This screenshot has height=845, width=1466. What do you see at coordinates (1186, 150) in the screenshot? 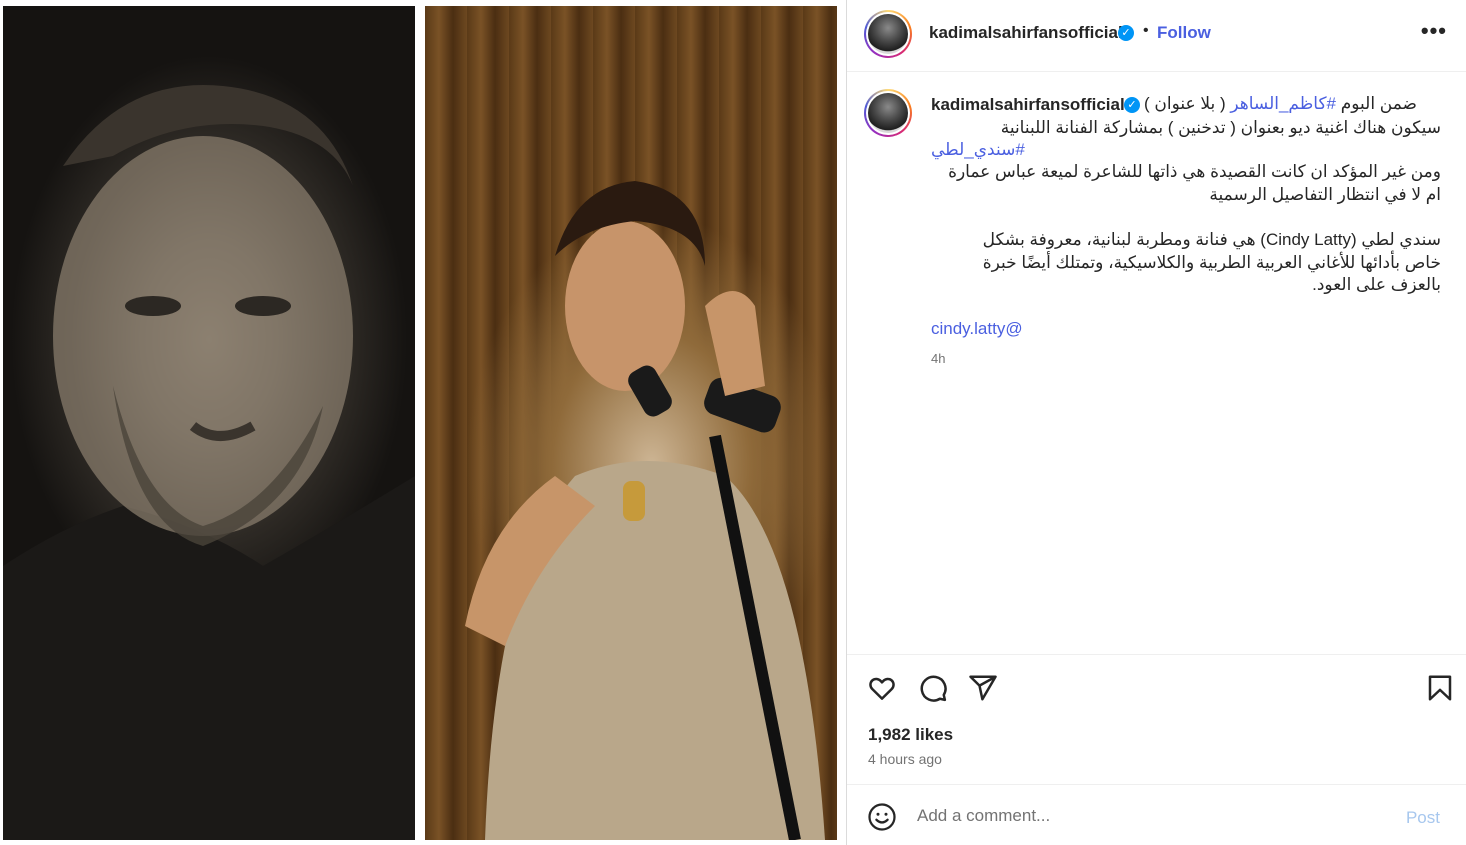
I see `caption-line-3: #سندي_لطي` at bounding box center [1186, 150].